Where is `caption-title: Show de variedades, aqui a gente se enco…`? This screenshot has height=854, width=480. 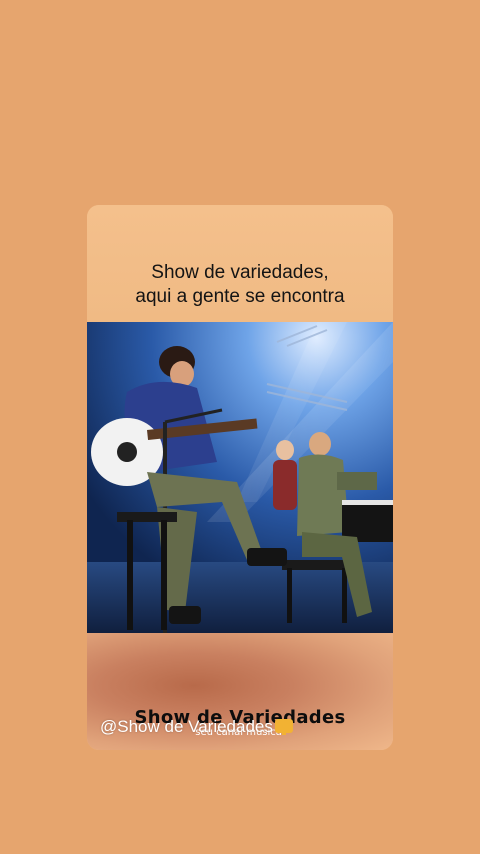
caption-title: Show de variedades, aqui a gente se enco… is located at coordinates (240, 285).